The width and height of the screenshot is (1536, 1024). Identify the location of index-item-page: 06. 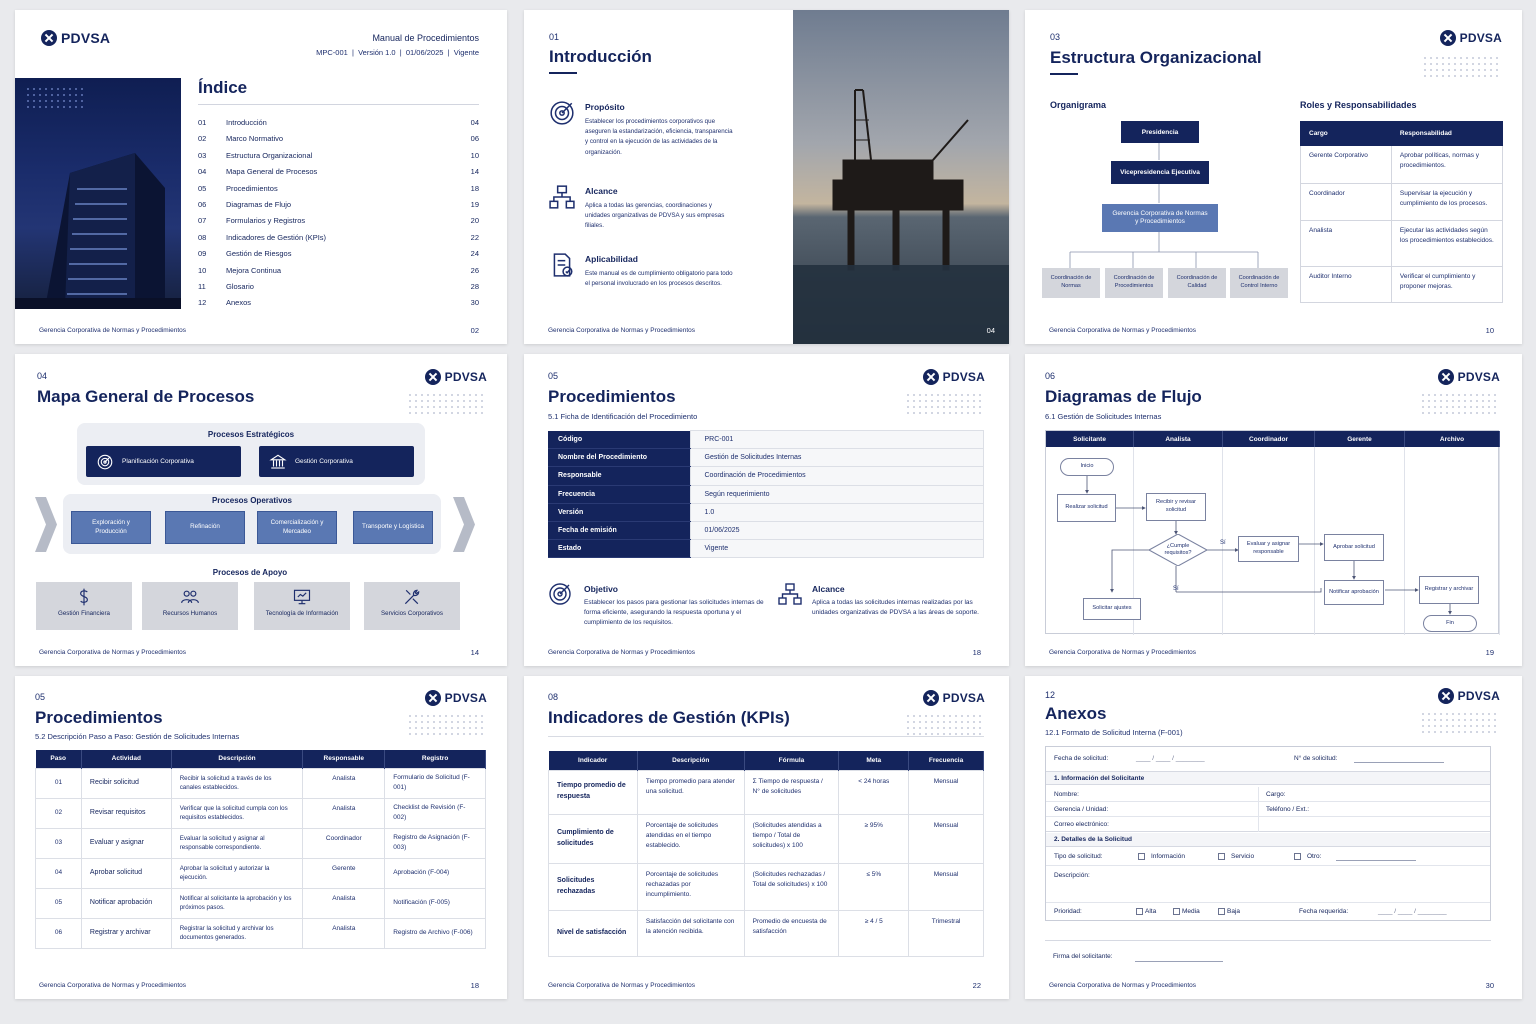
(474, 139).